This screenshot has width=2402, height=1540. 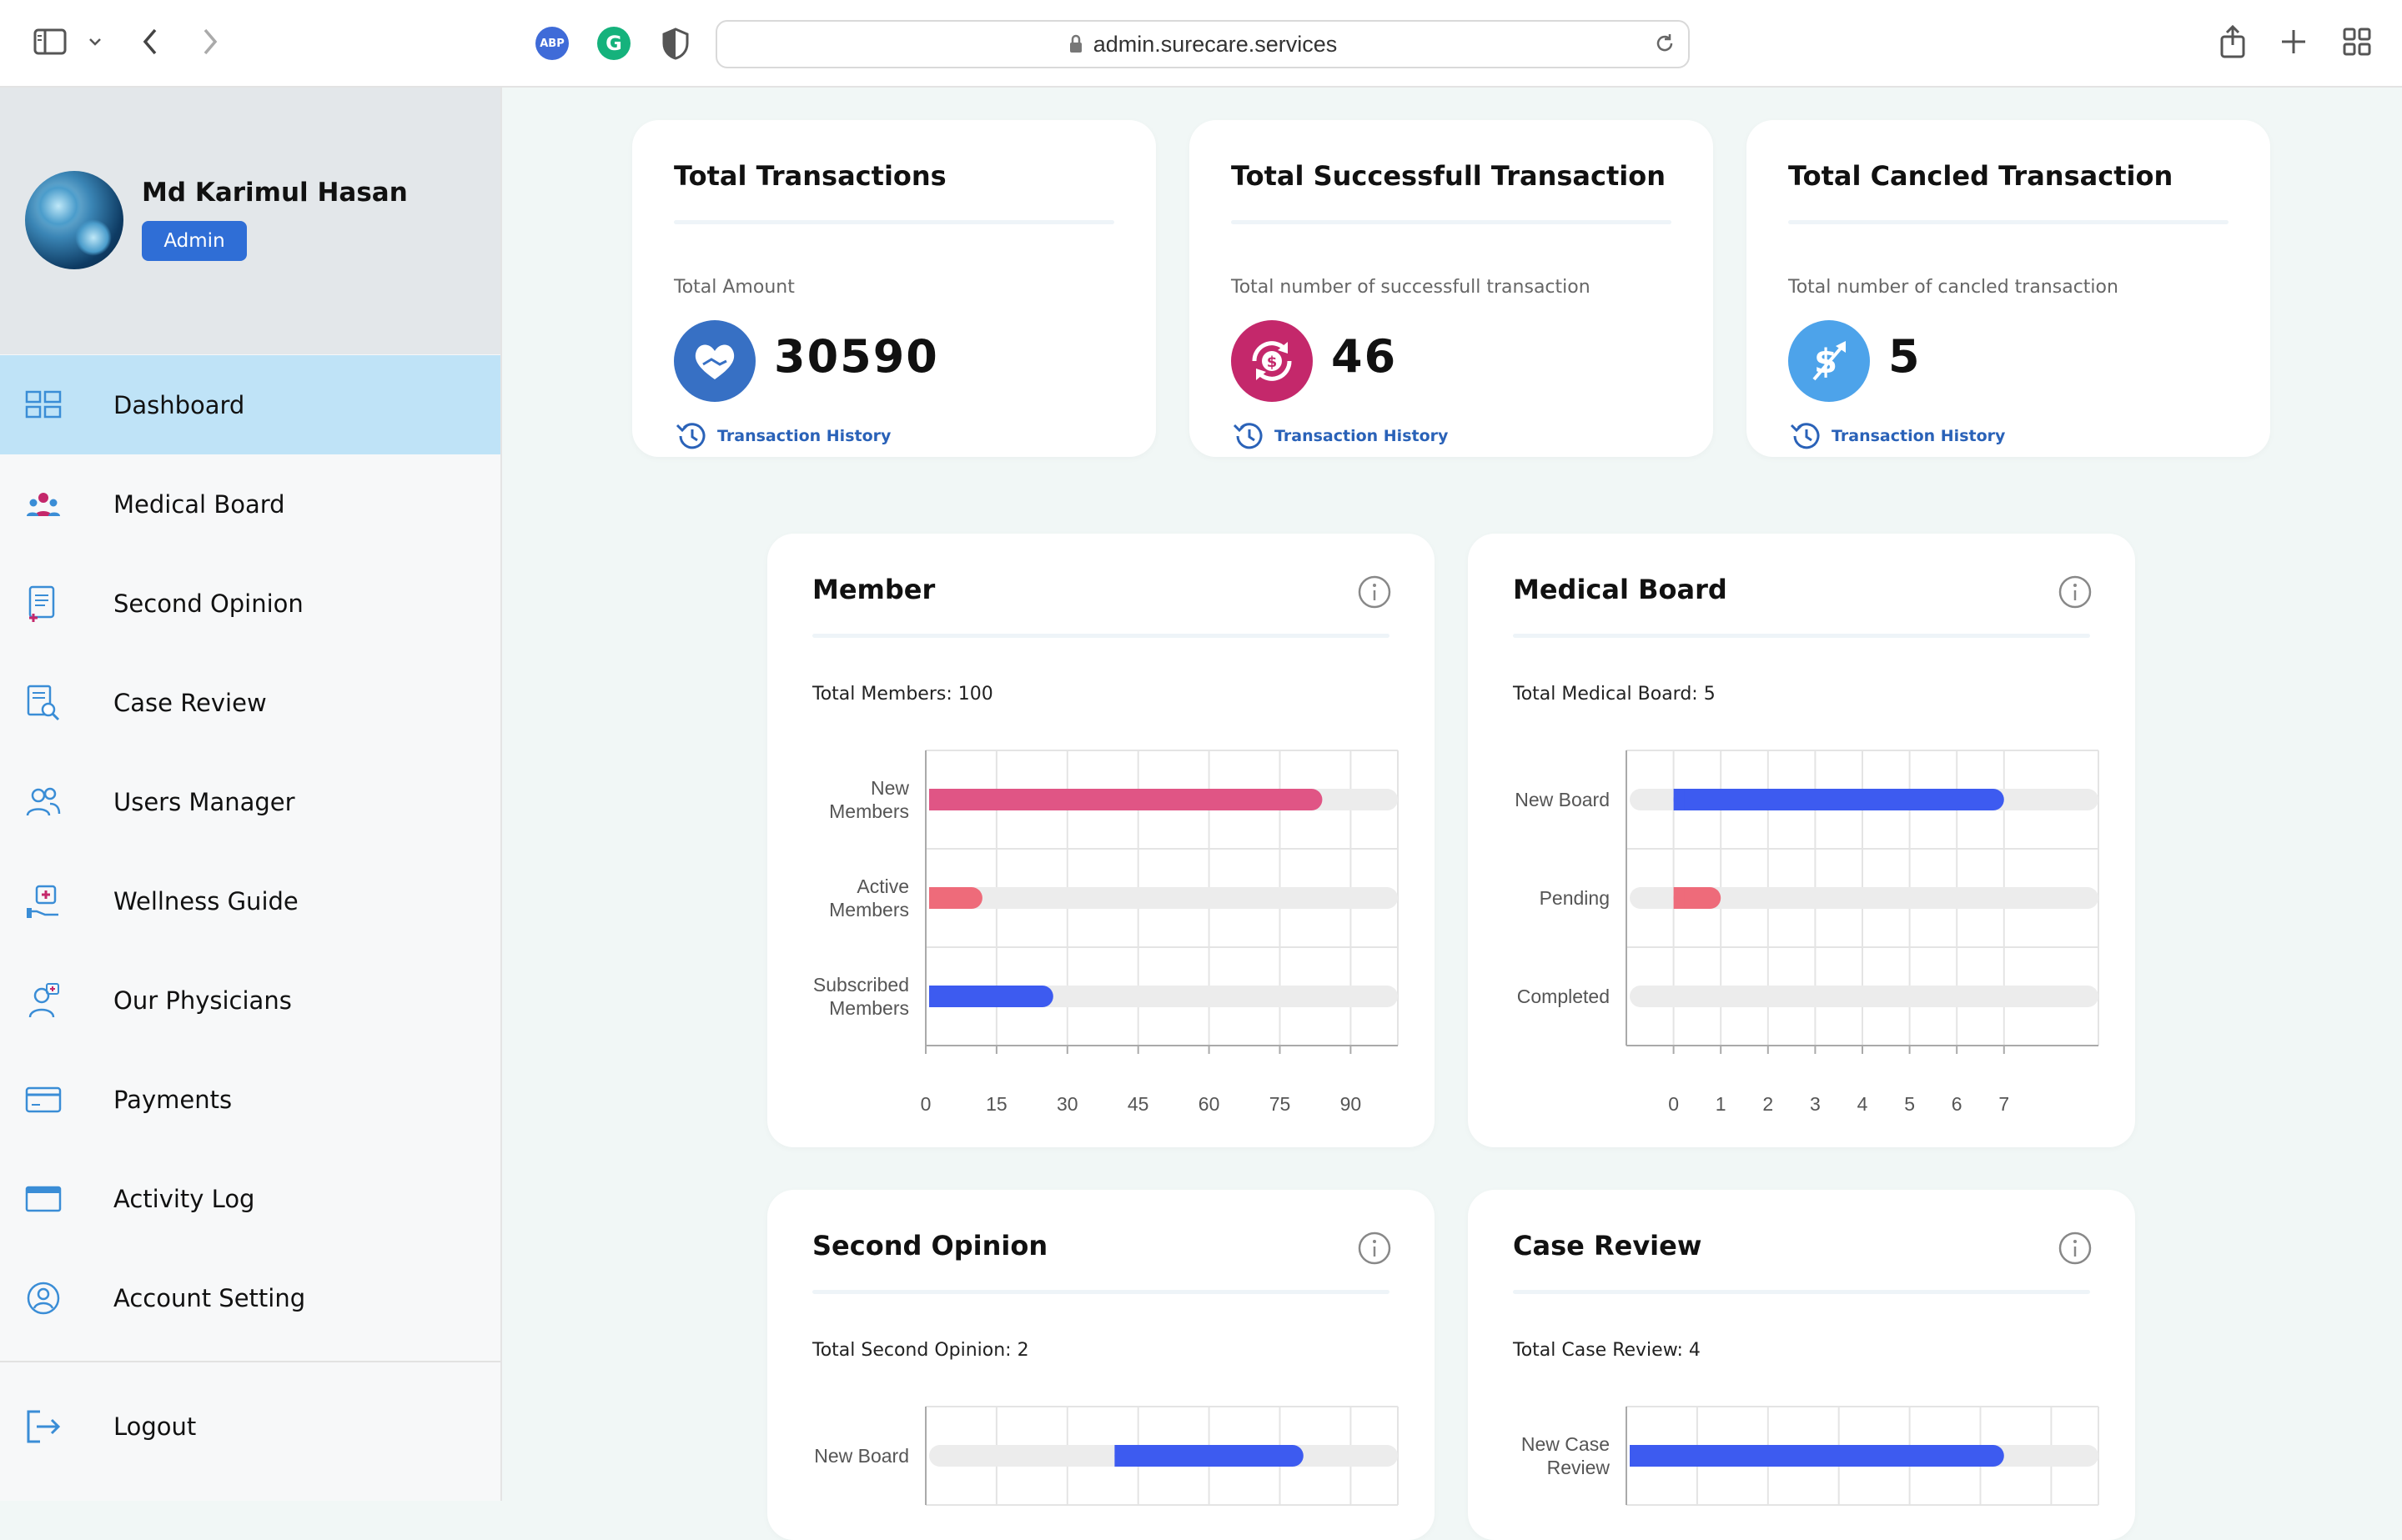 I want to click on card-title: Total Cancled Transaction, so click(x=1981, y=176).